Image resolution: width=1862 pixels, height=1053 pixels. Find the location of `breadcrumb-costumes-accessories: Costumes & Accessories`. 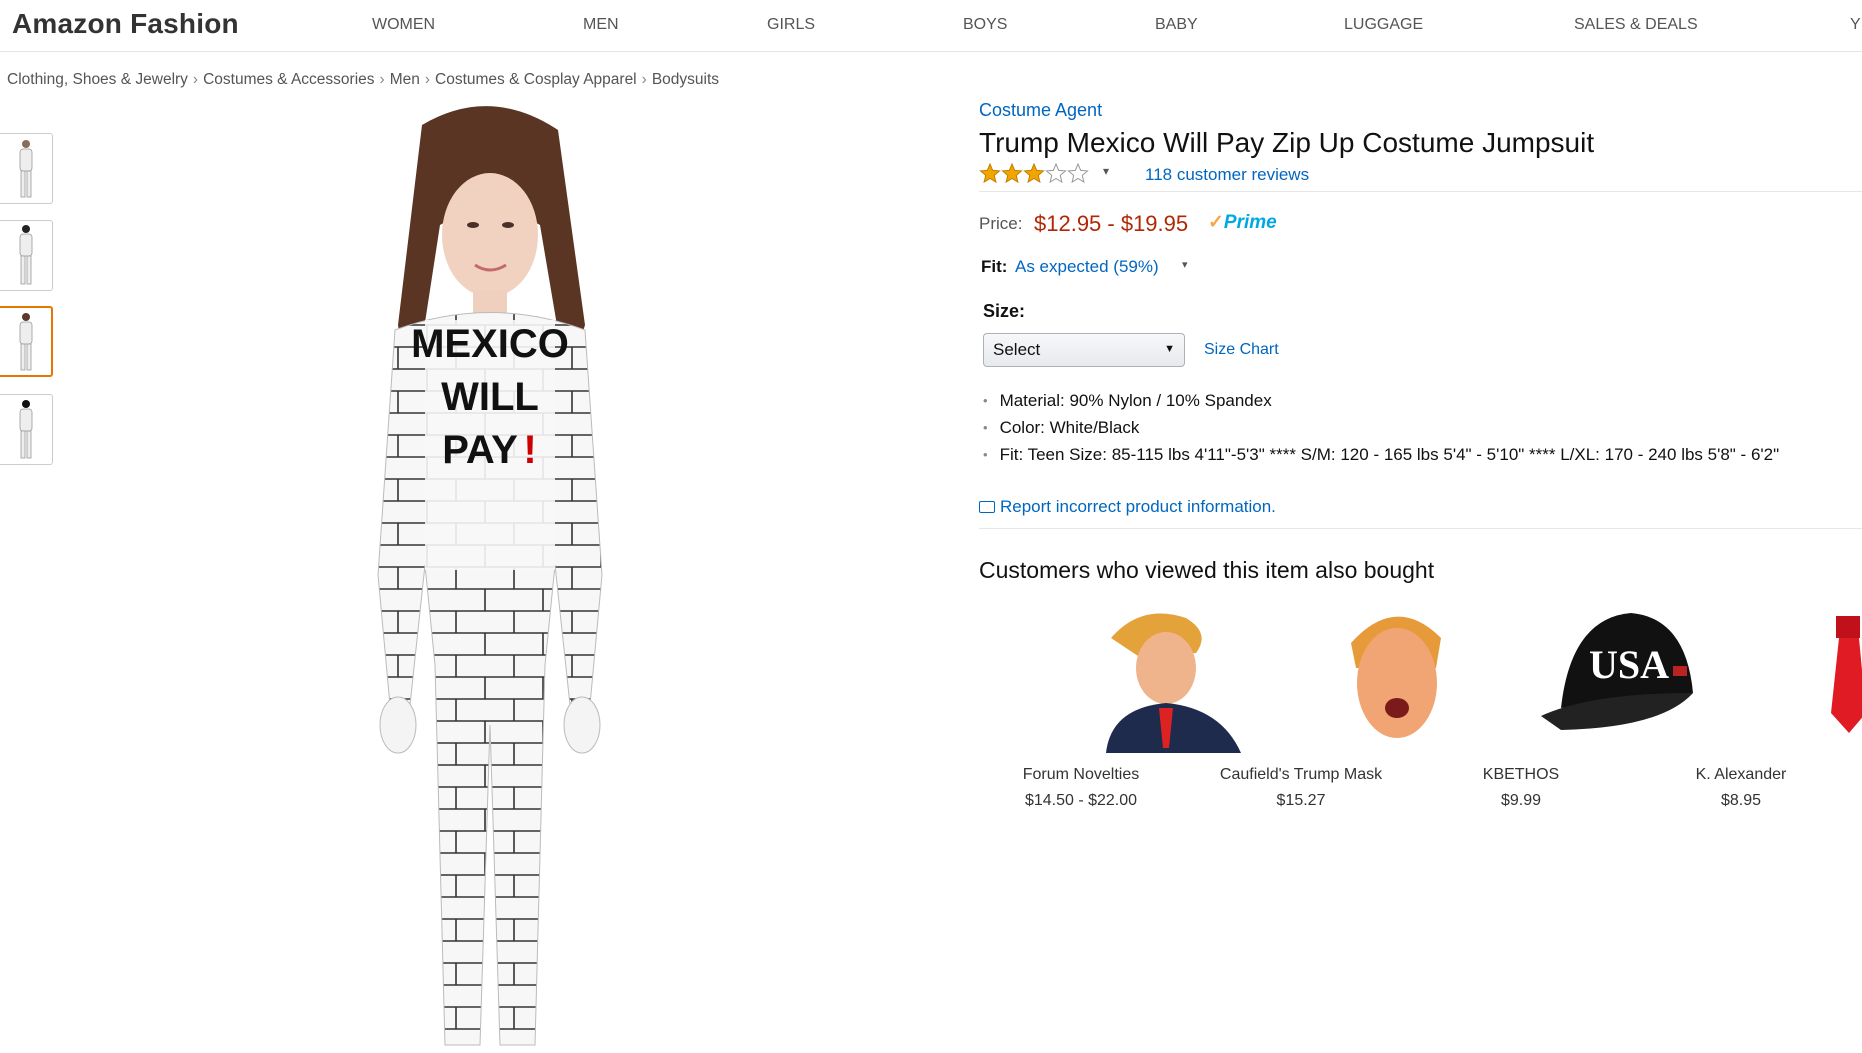

breadcrumb-costumes-accessories: Costumes & Accessories is located at coordinates (288, 79).